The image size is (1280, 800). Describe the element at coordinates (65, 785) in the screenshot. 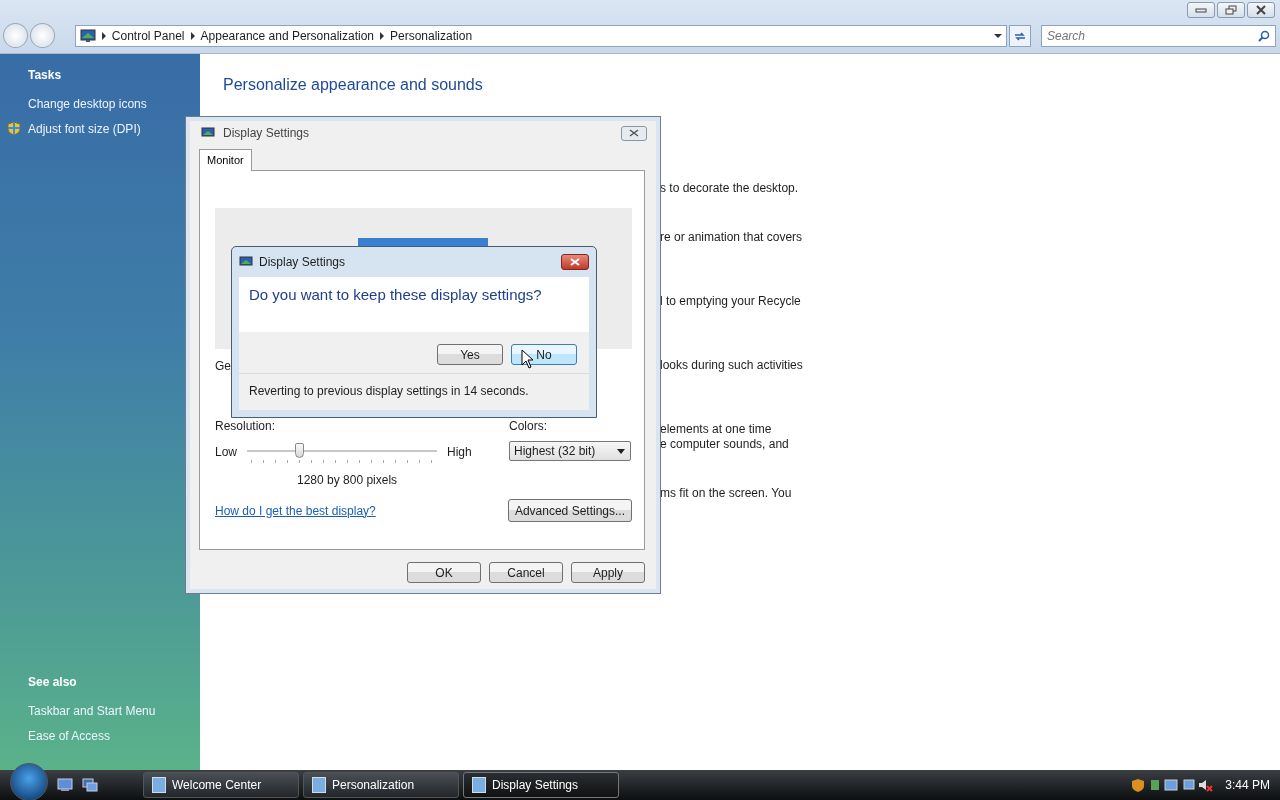

I see `desktop-icon` at that location.